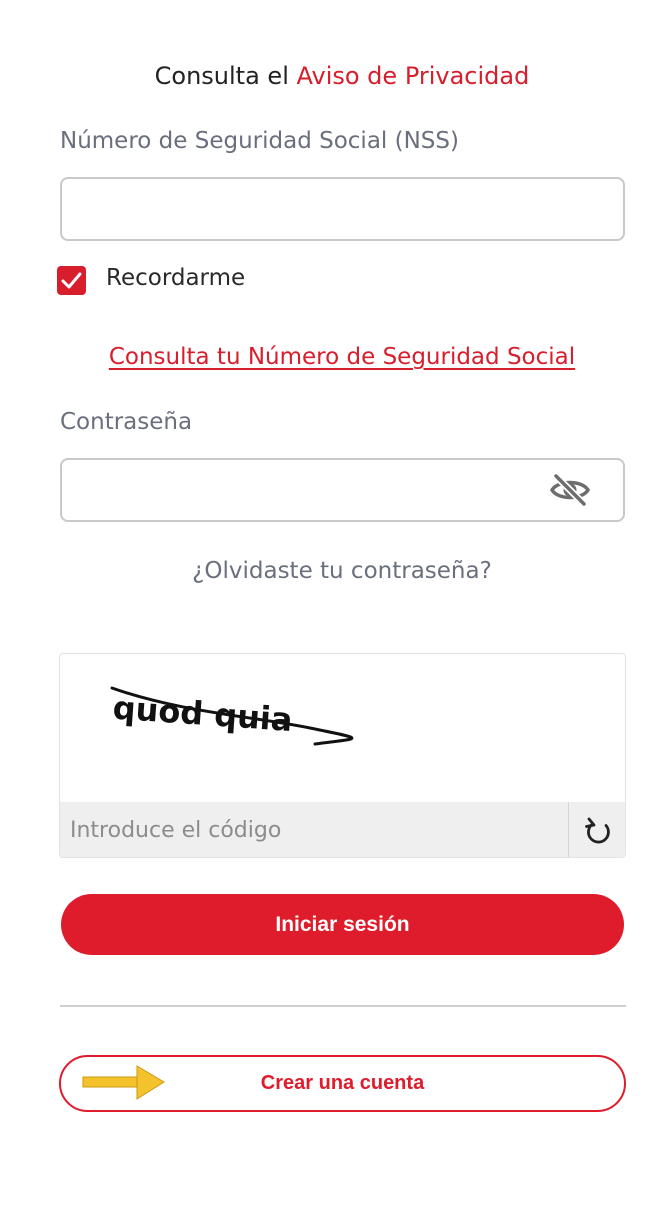  I want to click on captcha-input-row, so click(342, 829).